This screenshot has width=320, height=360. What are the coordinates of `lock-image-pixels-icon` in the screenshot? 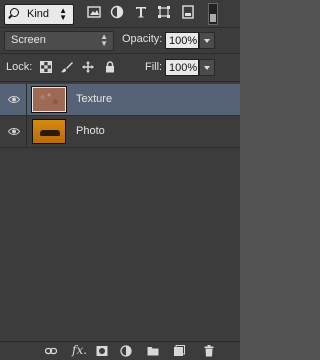 It's located at (67, 67).